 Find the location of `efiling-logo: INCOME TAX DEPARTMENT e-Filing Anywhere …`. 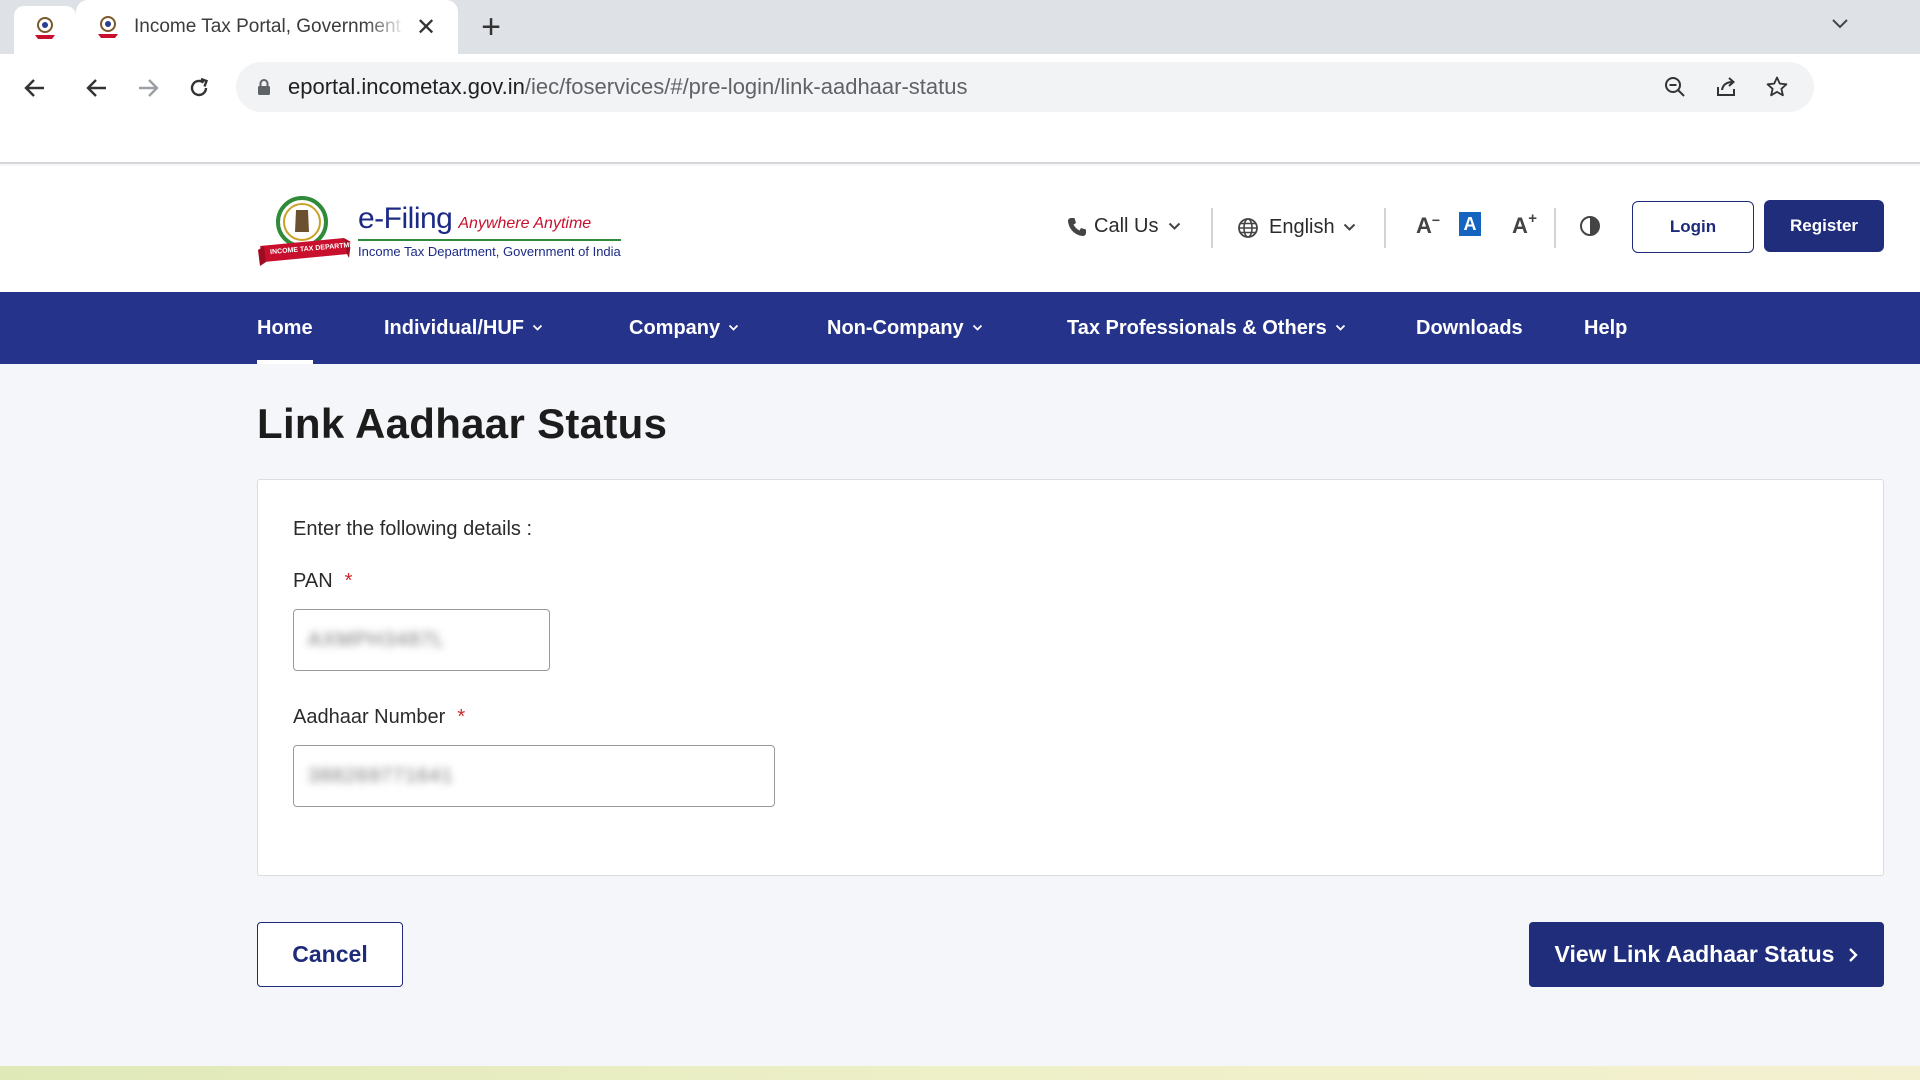

efiling-logo: INCOME TAX DEPARTMENT e-Filing Anywhere … is located at coordinates (438, 232).